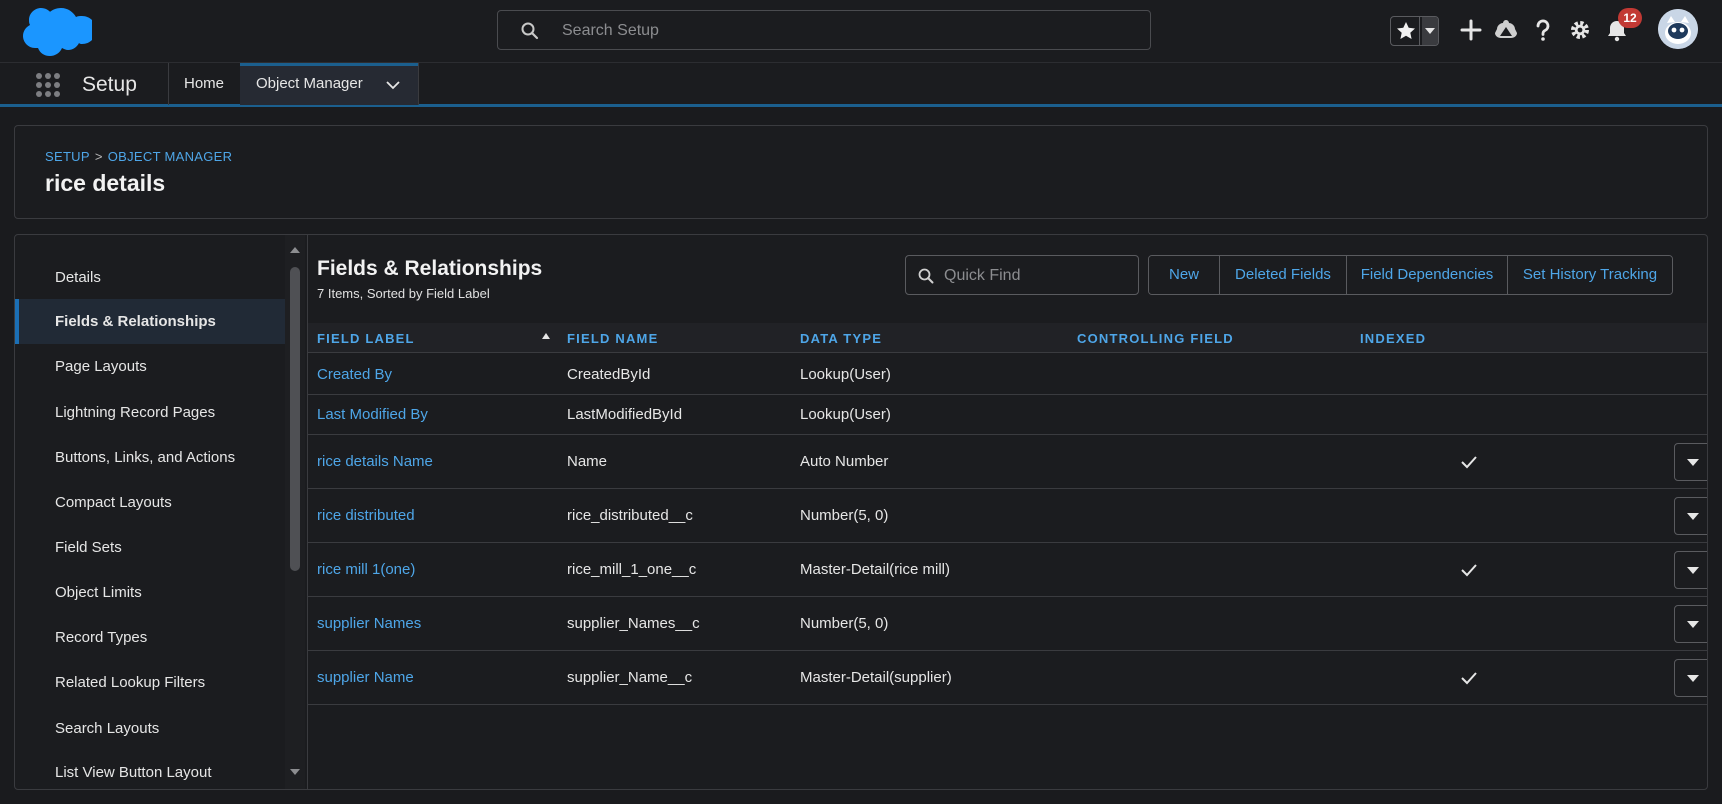 This screenshot has height=804, width=1722. Describe the element at coordinates (1393, 338) in the screenshot. I see `column-header-indexed: INDEXED` at that location.